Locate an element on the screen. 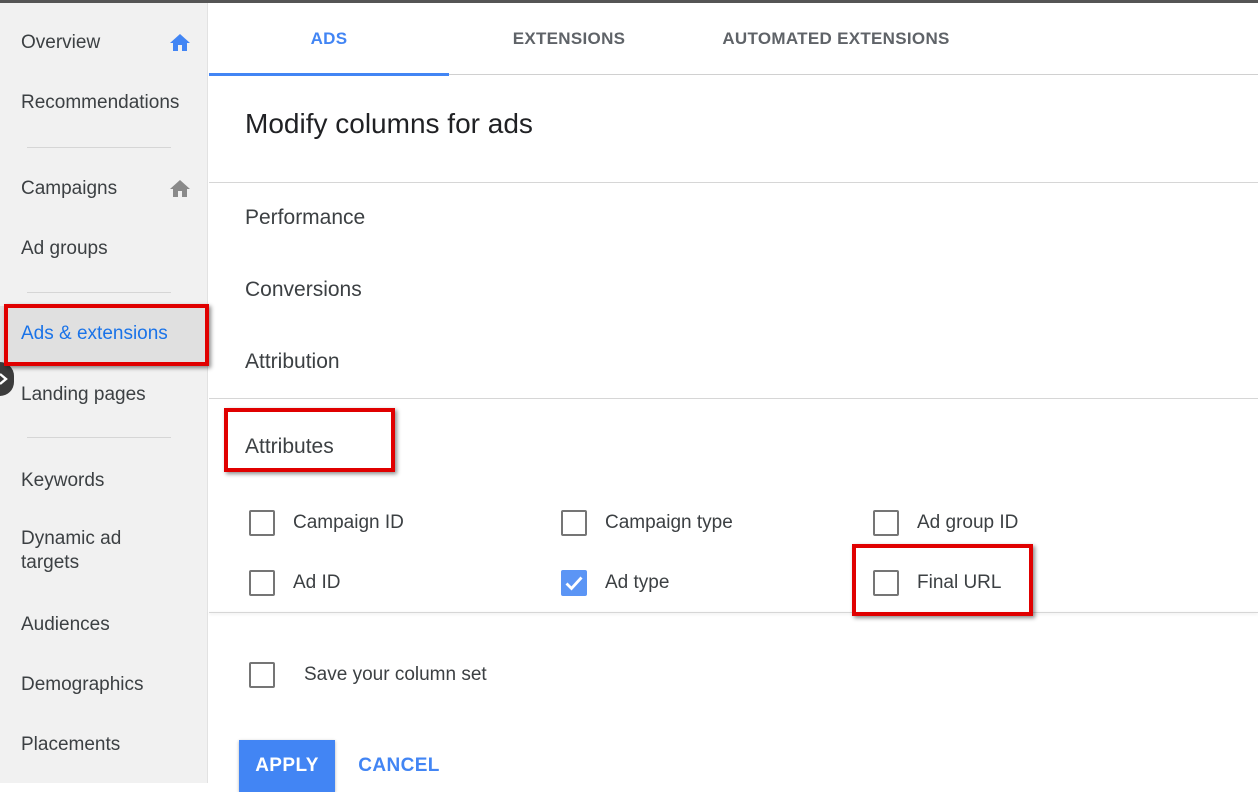  tab-bar: ADS EXTENSIONS AUTOMATED EXTENSIONS is located at coordinates (733, 39).